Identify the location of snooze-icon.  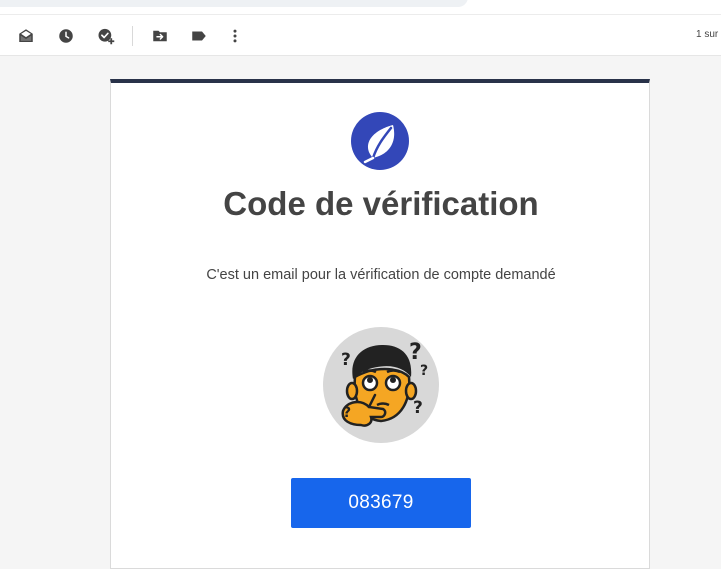
(66, 36).